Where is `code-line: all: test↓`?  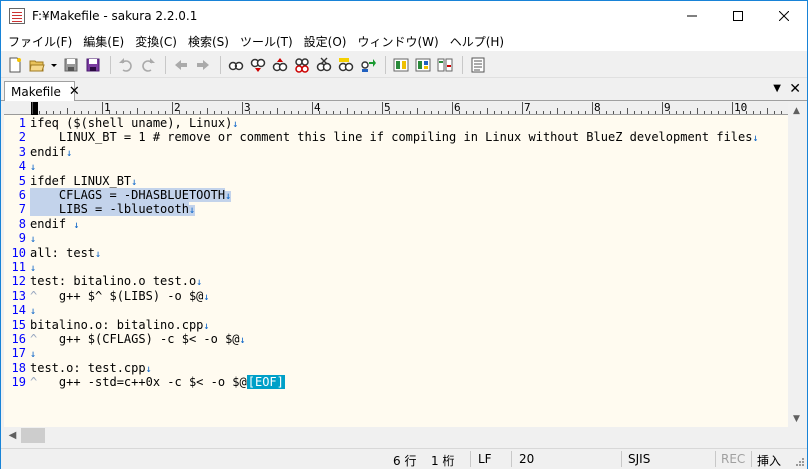 code-line: all: test↓ is located at coordinates (65, 253).